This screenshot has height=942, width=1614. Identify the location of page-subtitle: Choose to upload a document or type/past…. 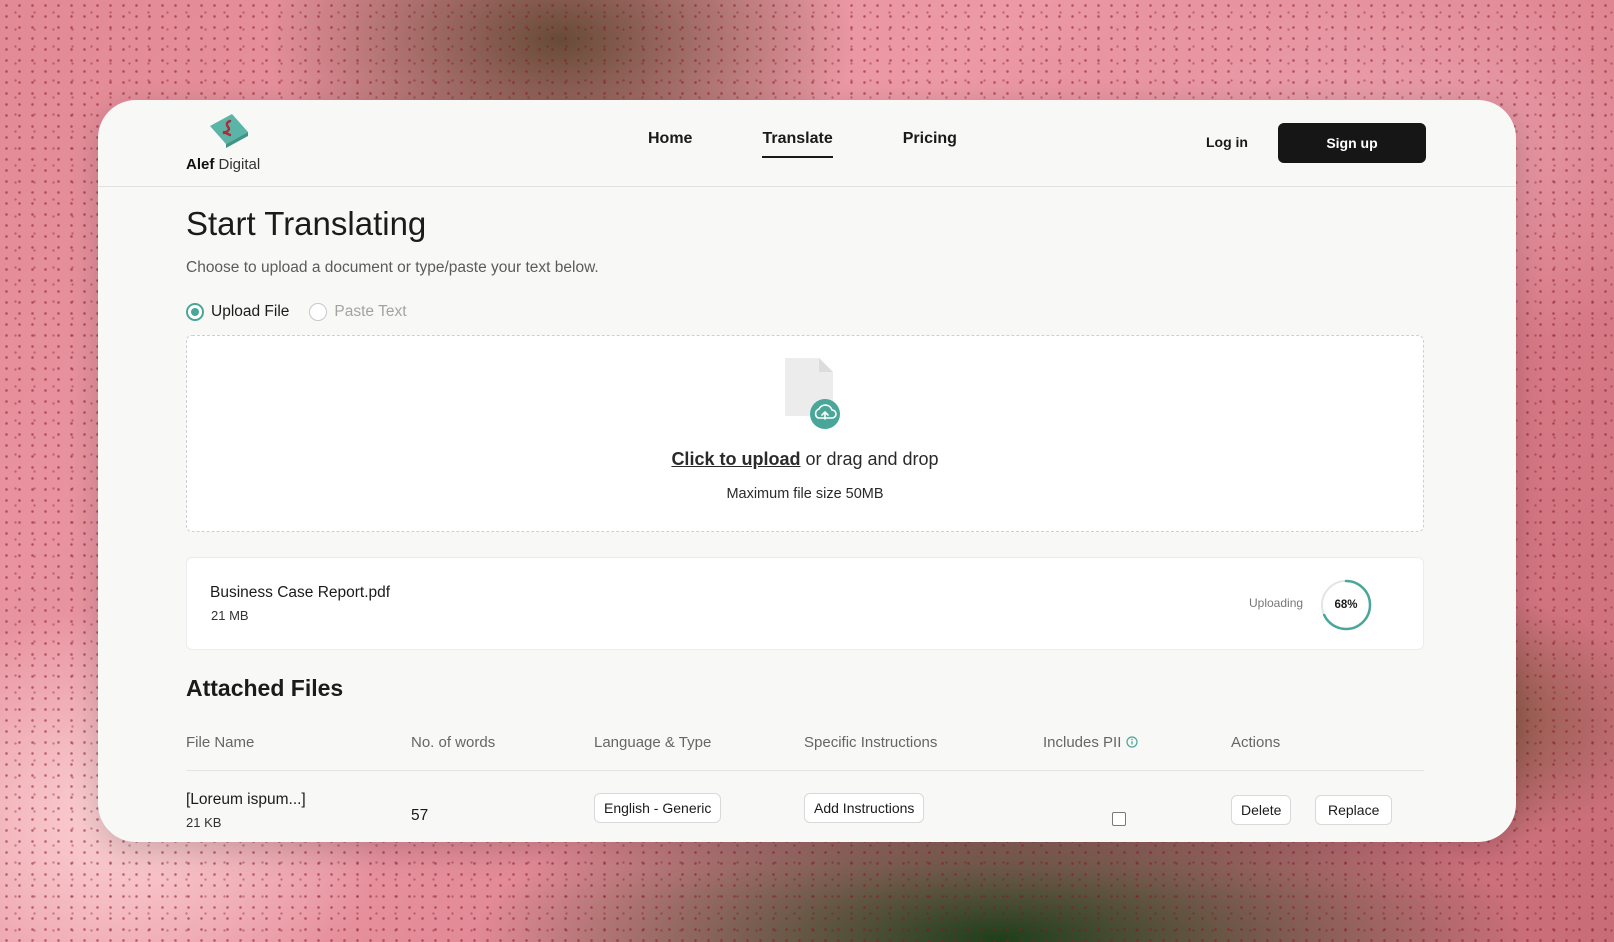
(392, 267).